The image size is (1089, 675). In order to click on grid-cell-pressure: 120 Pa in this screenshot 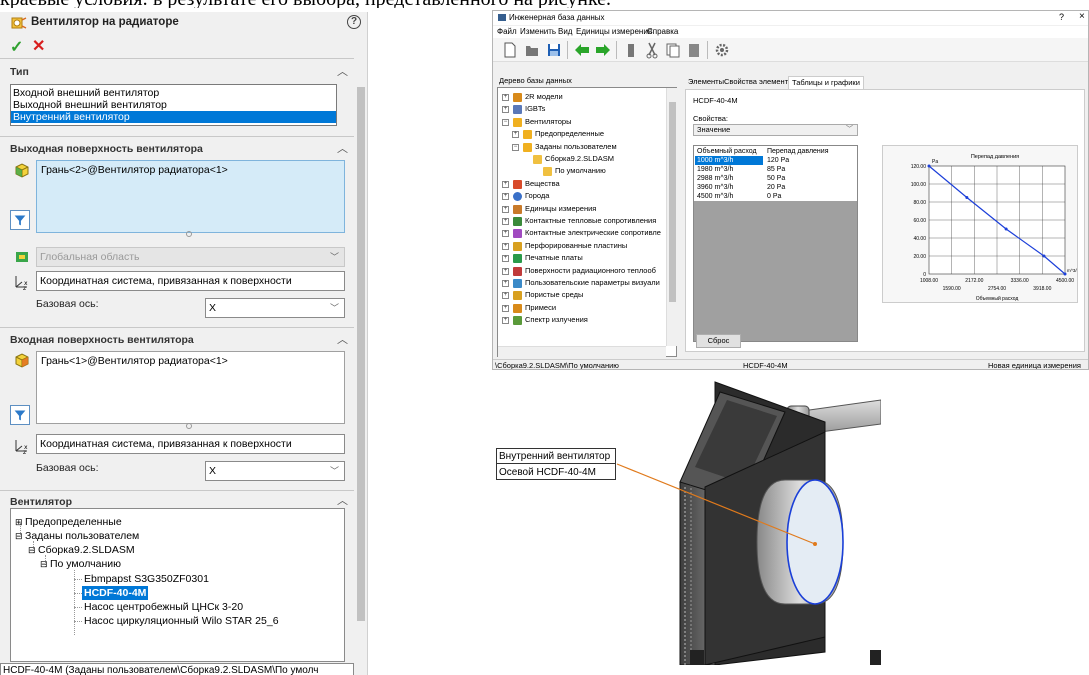, I will do `click(778, 160)`.